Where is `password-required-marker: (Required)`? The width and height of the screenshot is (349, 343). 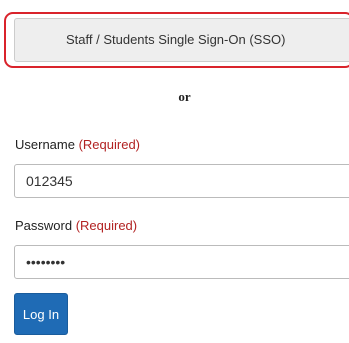
password-required-marker: (Required) is located at coordinates (106, 225).